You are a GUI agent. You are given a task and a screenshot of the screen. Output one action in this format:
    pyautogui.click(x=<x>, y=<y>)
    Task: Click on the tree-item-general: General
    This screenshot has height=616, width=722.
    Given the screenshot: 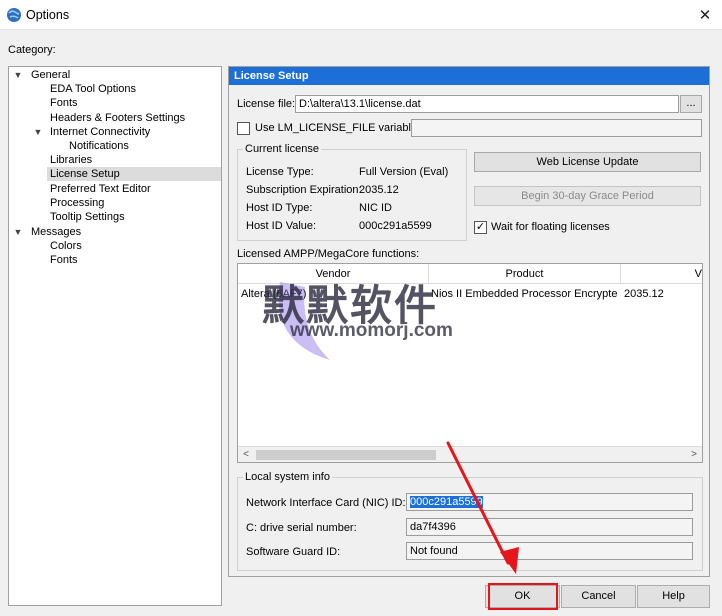 What is the action you would take?
    pyautogui.click(x=50, y=75)
    